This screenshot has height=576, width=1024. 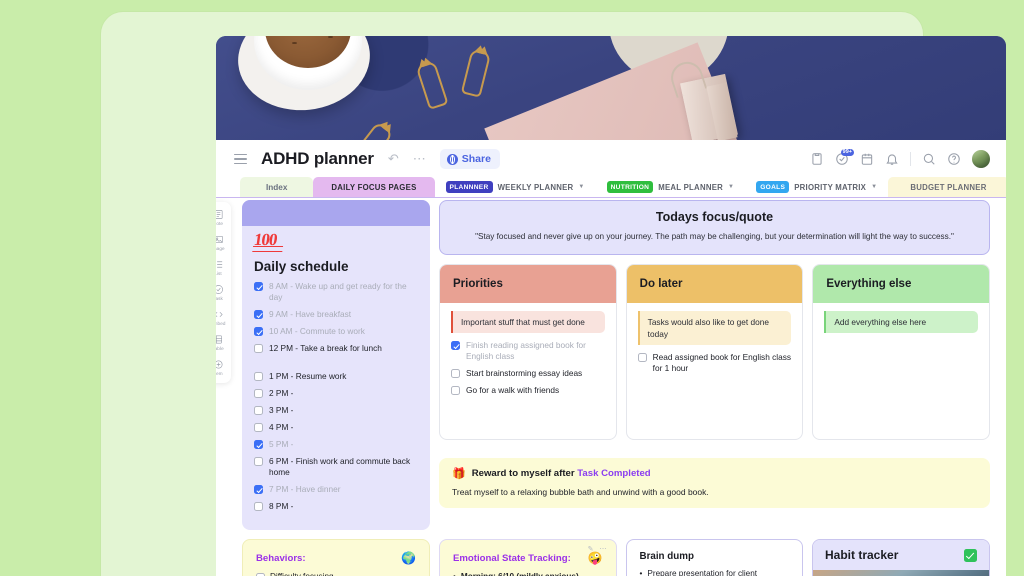 What do you see at coordinates (901, 557) in the screenshot?
I see `habit-tracker-card: Habit tracker` at bounding box center [901, 557].